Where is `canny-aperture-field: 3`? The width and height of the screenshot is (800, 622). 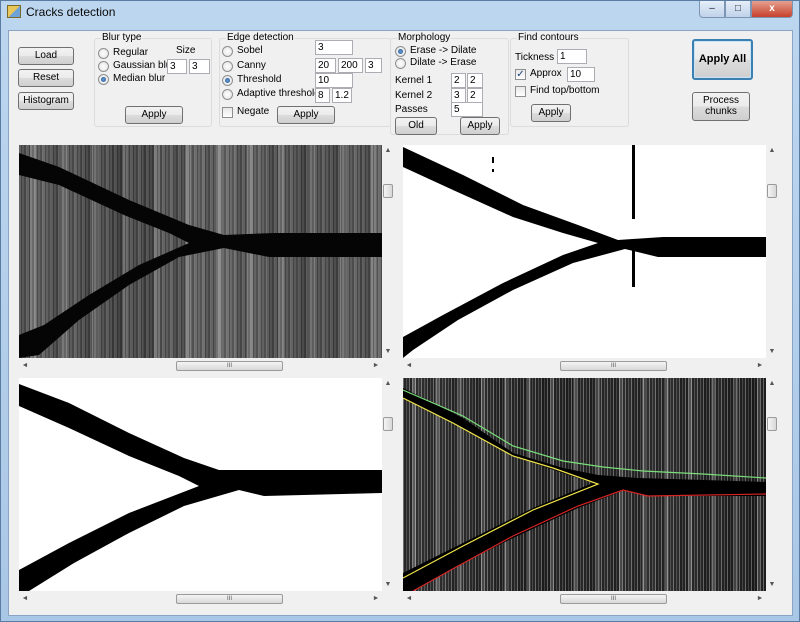
canny-aperture-field: 3 is located at coordinates (373, 65).